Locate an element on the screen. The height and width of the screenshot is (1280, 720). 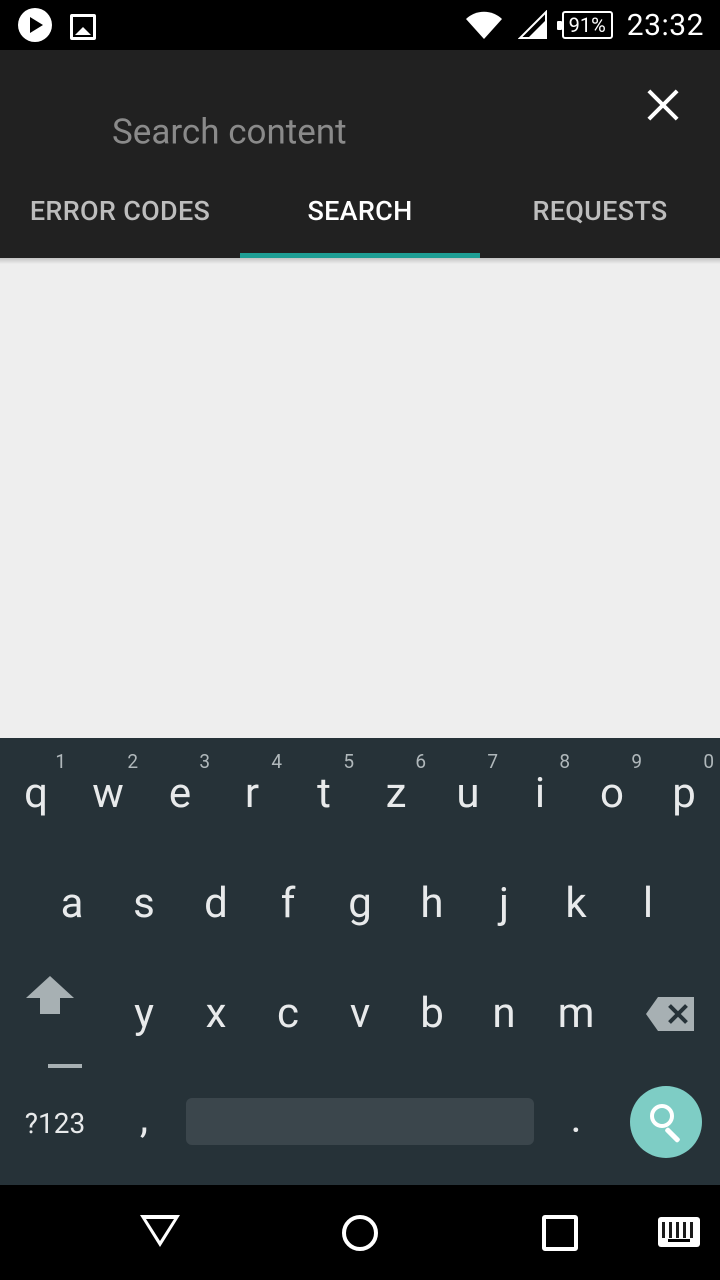
key-label: n is located at coordinates (504, 1013).